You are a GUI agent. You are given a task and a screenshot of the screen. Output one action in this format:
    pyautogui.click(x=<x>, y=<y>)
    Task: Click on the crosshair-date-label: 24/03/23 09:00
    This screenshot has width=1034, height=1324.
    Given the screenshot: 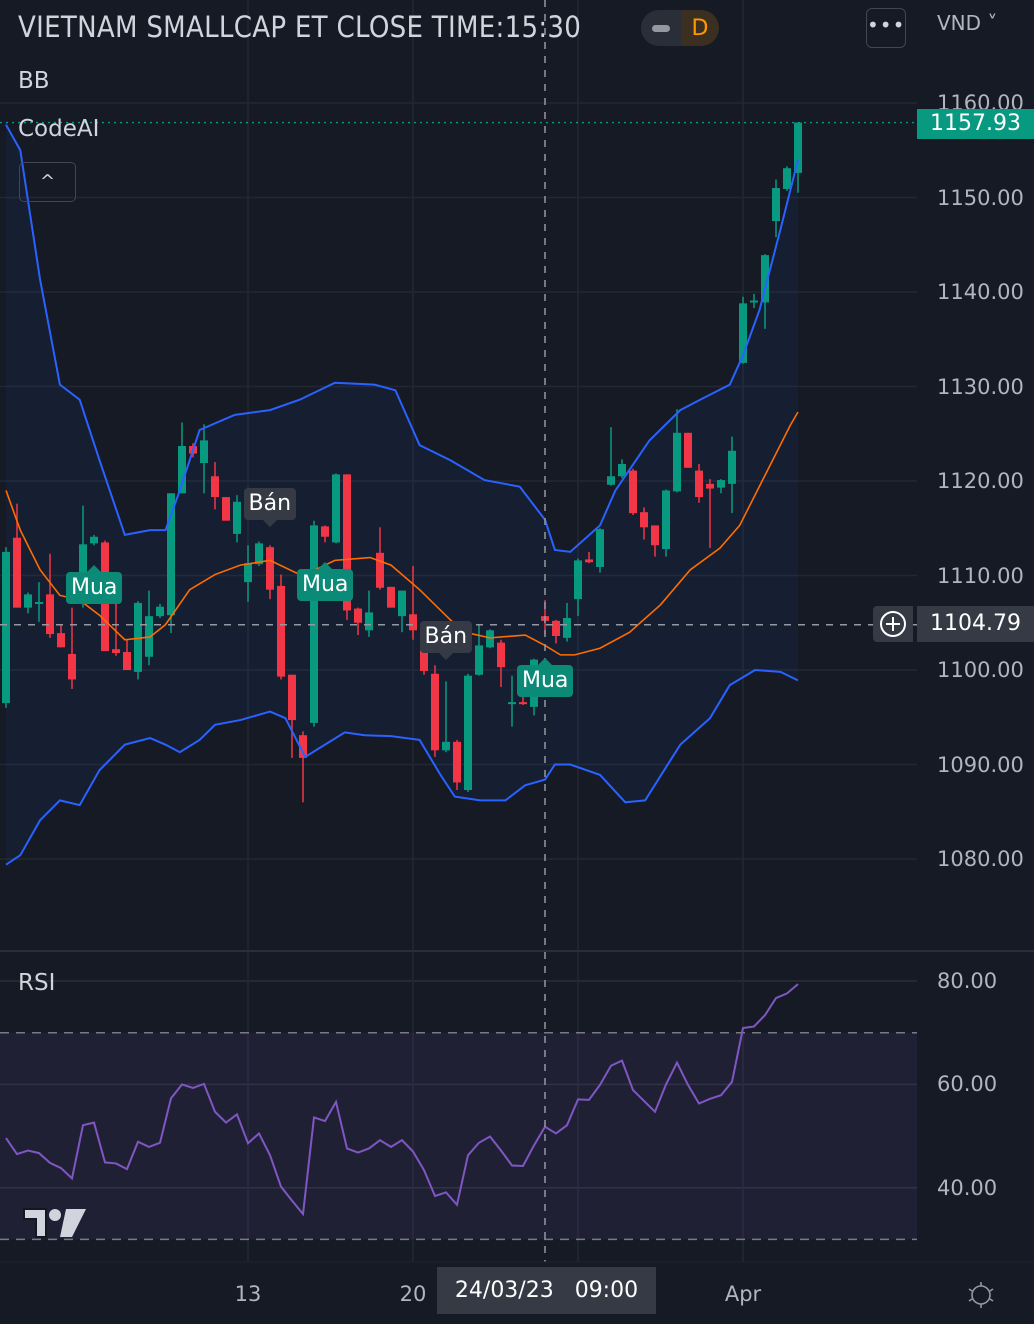 What is the action you would take?
    pyautogui.click(x=546, y=1290)
    